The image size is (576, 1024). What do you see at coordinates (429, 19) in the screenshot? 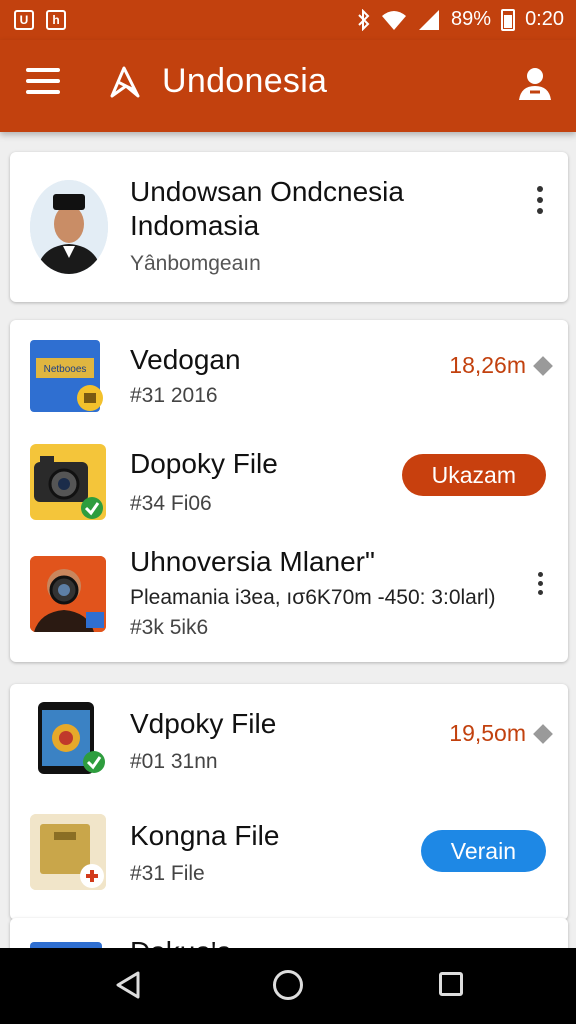
I see `signal-icon` at bounding box center [429, 19].